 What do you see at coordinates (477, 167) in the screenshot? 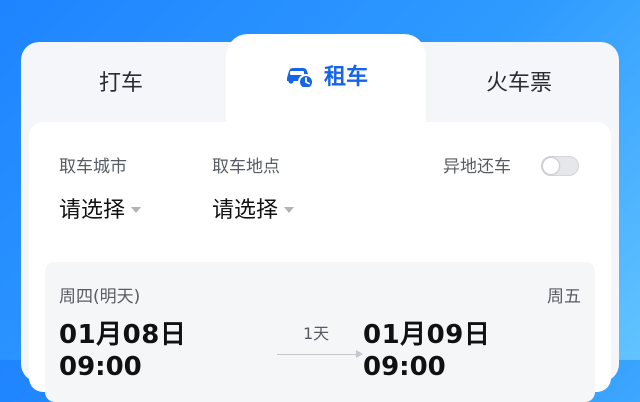
I see `return-elsewhere-label: 异地还车` at bounding box center [477, 167].